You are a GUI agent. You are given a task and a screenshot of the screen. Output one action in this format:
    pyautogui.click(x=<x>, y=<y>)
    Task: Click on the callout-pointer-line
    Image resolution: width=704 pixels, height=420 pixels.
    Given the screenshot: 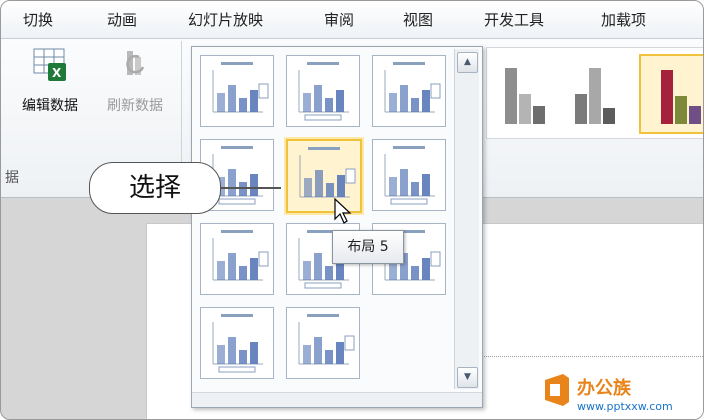 What is the action you would take?
    pyautogui.click(x=250, y=188)
    